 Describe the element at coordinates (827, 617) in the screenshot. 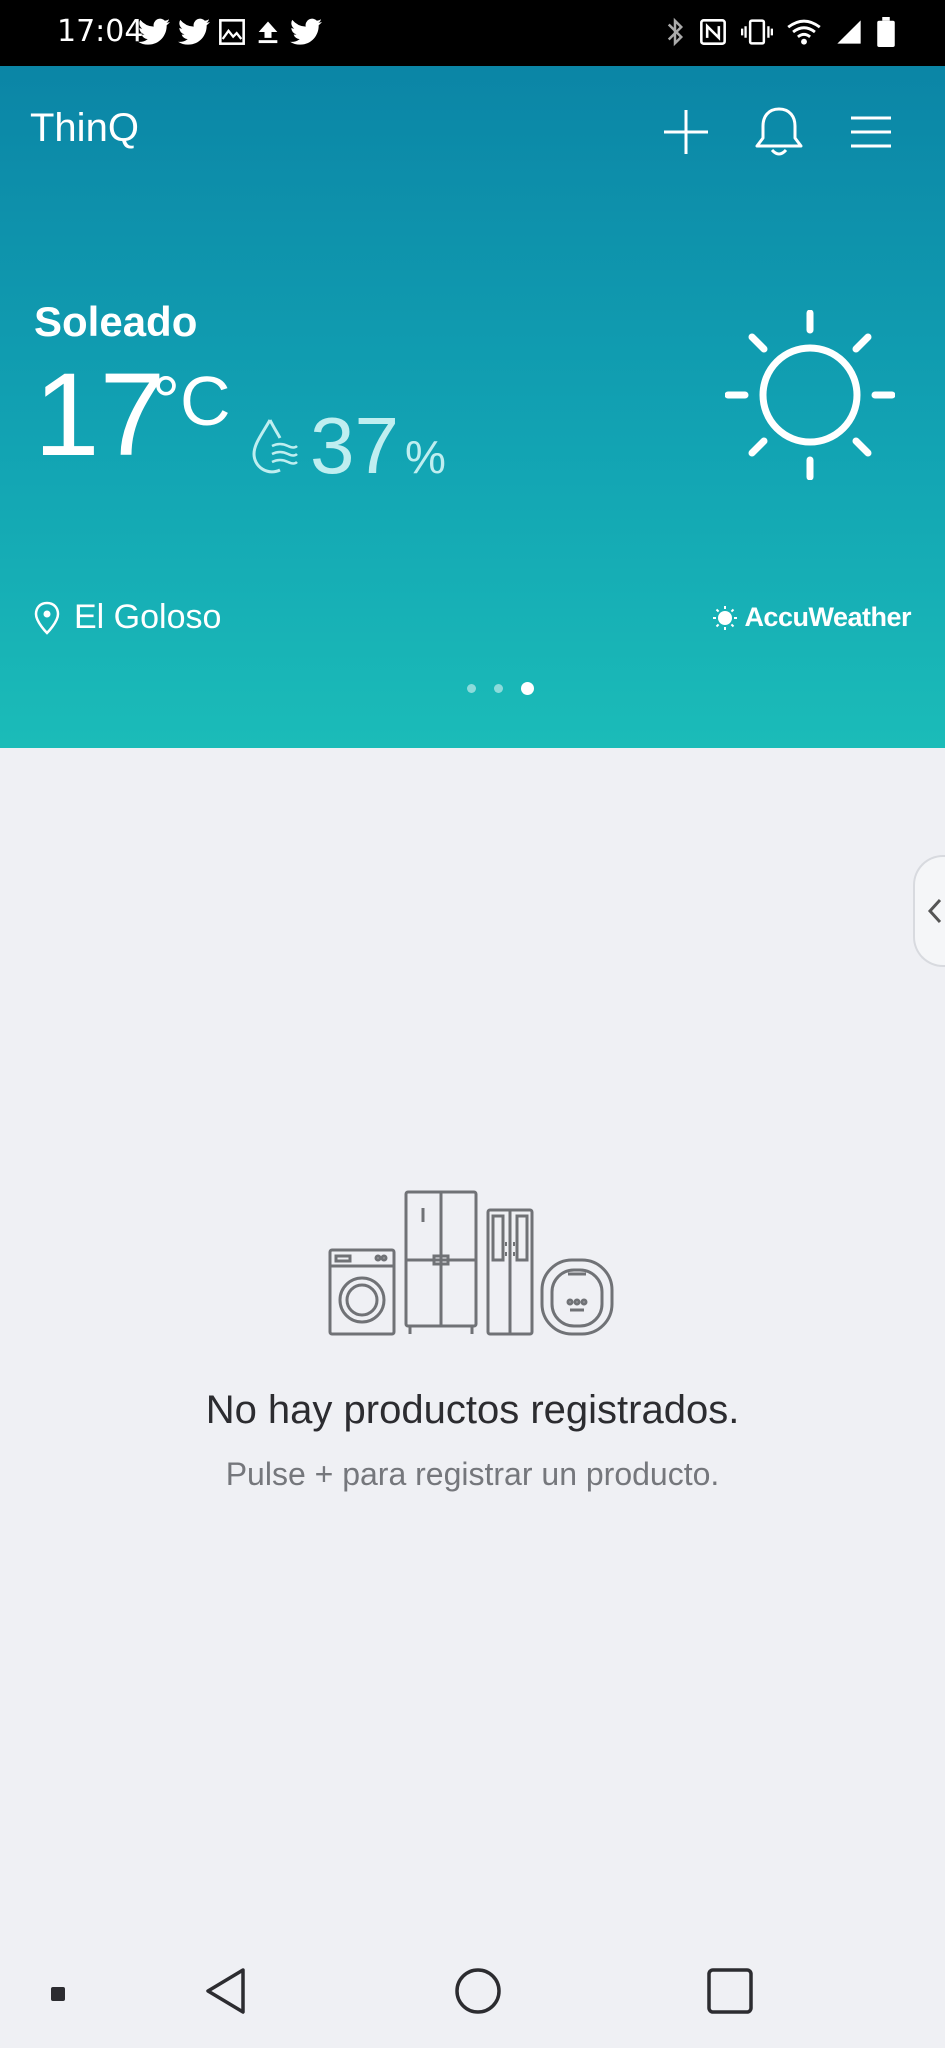

I see `accuweather-label: AccuWeather` at that location.